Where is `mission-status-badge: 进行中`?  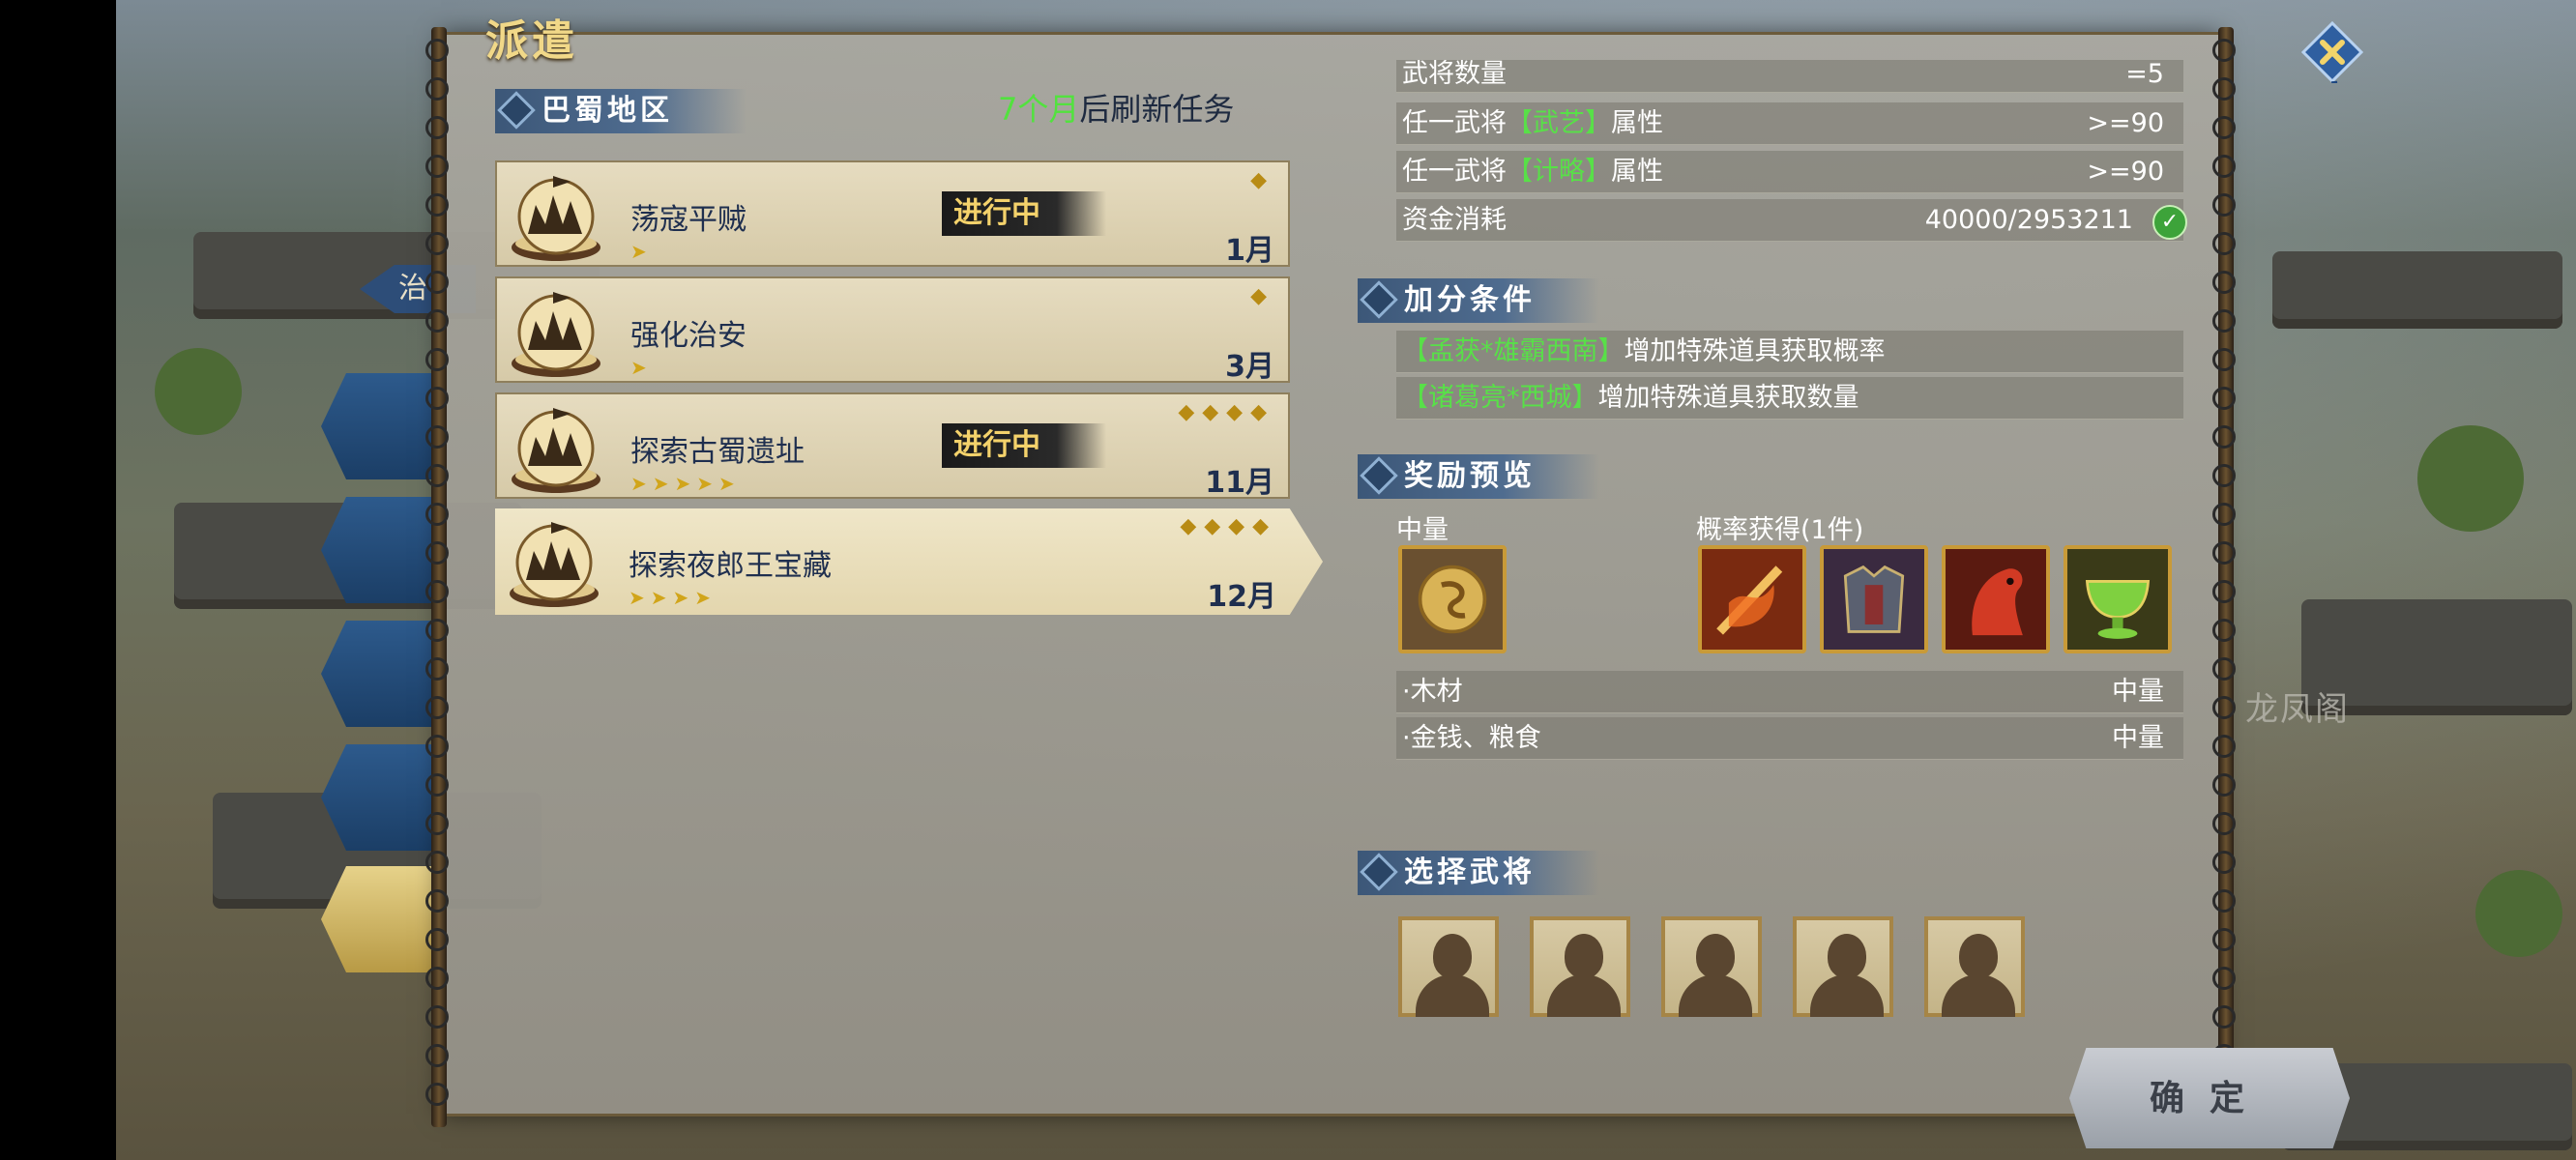 mission-status-badge: 进行中 is located at coordinates (1024, 214).